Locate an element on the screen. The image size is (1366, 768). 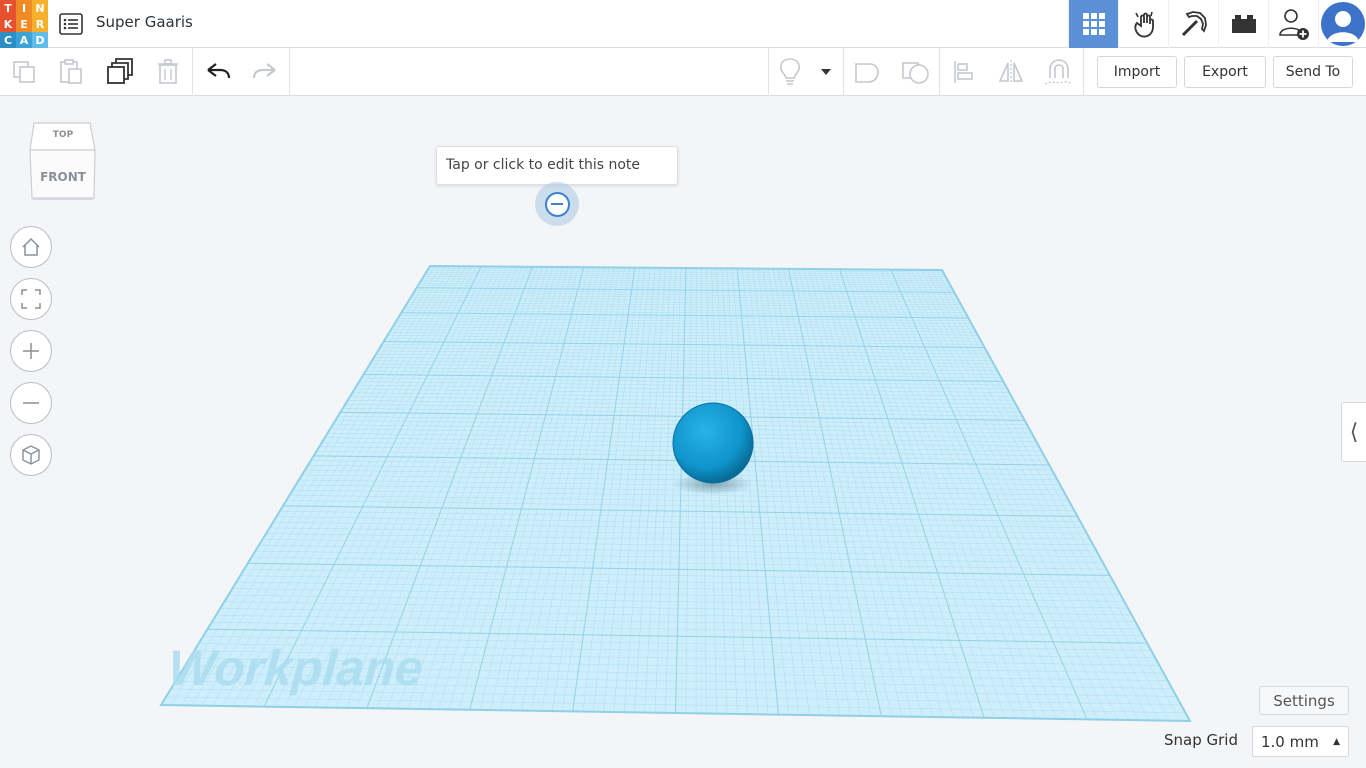
magnet-icon is located at coordinates (1058, 72).